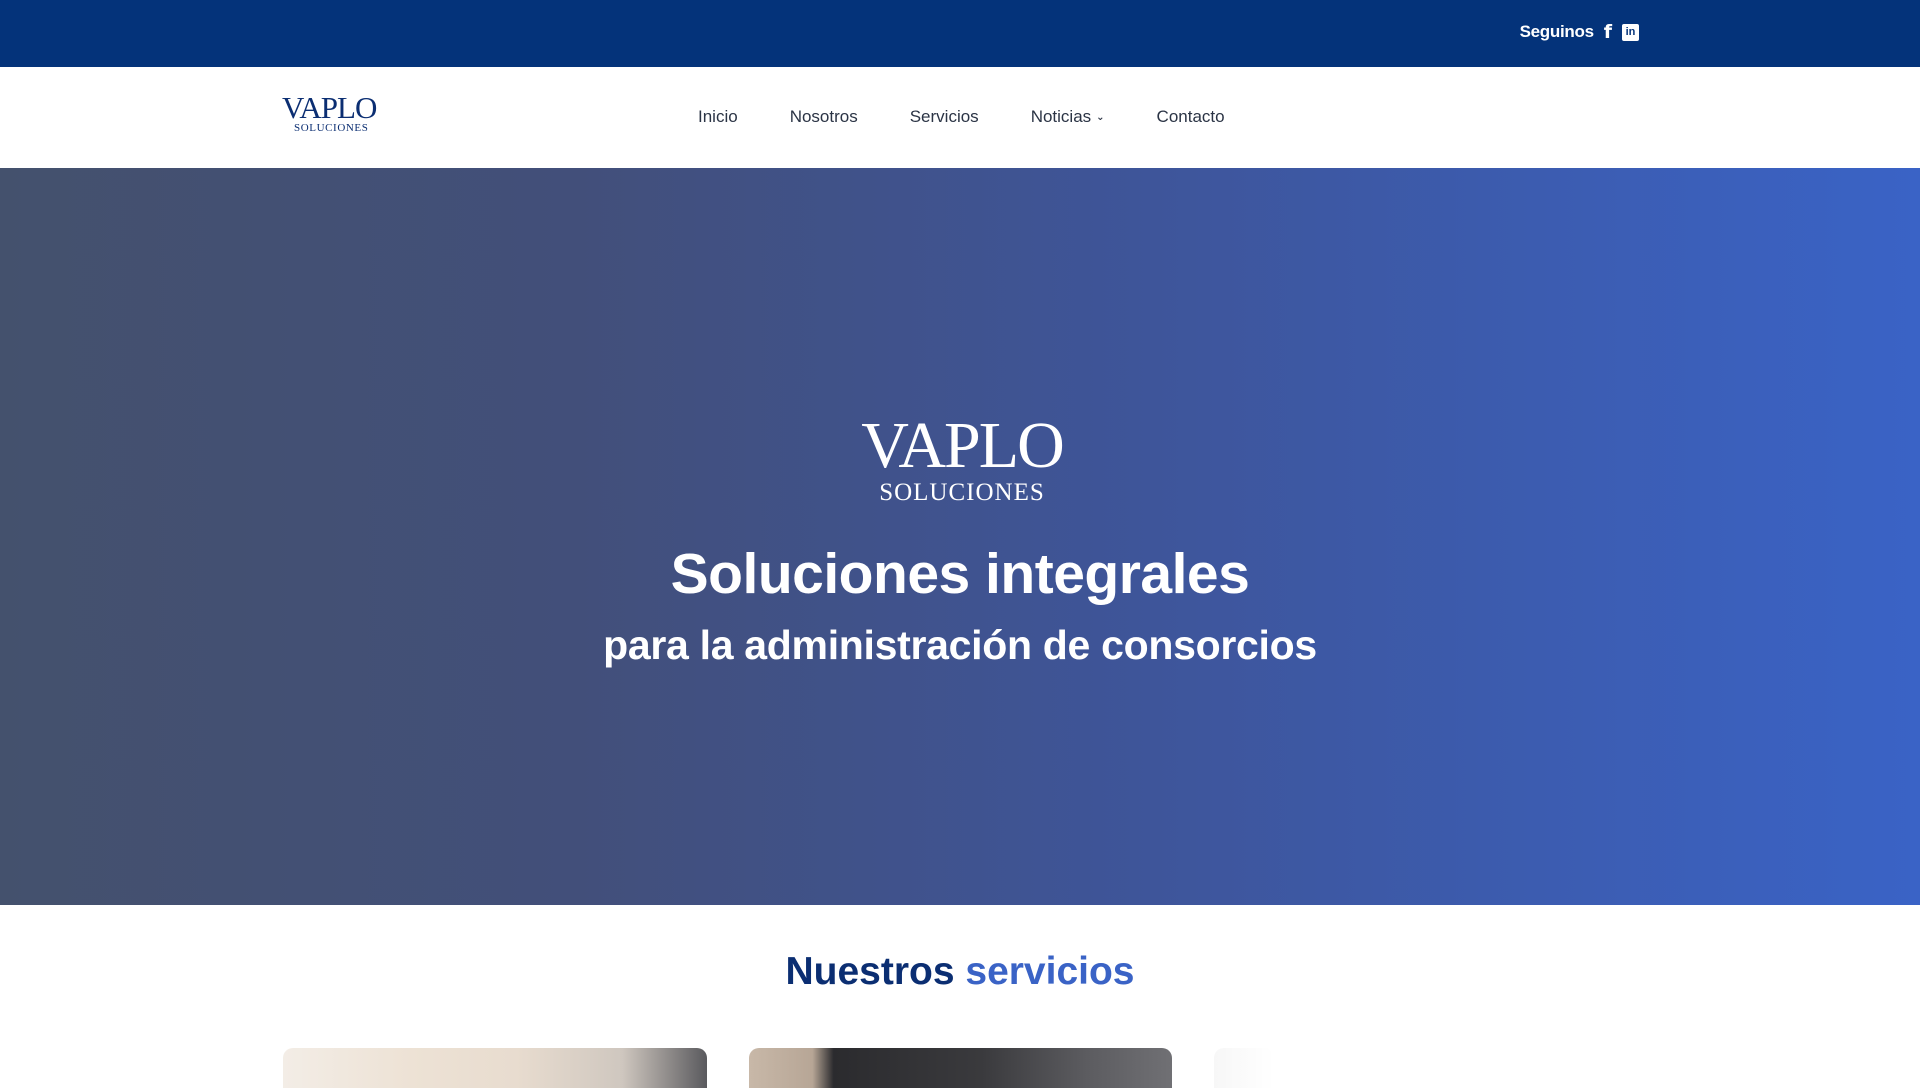 Image resolution: width=1920 pixels, height=1088 pixels. What do you see at coordinates (960, 574) in the screenshot?
I see `hero-title: Soluciones integrales` at bounding box center [960, 574].